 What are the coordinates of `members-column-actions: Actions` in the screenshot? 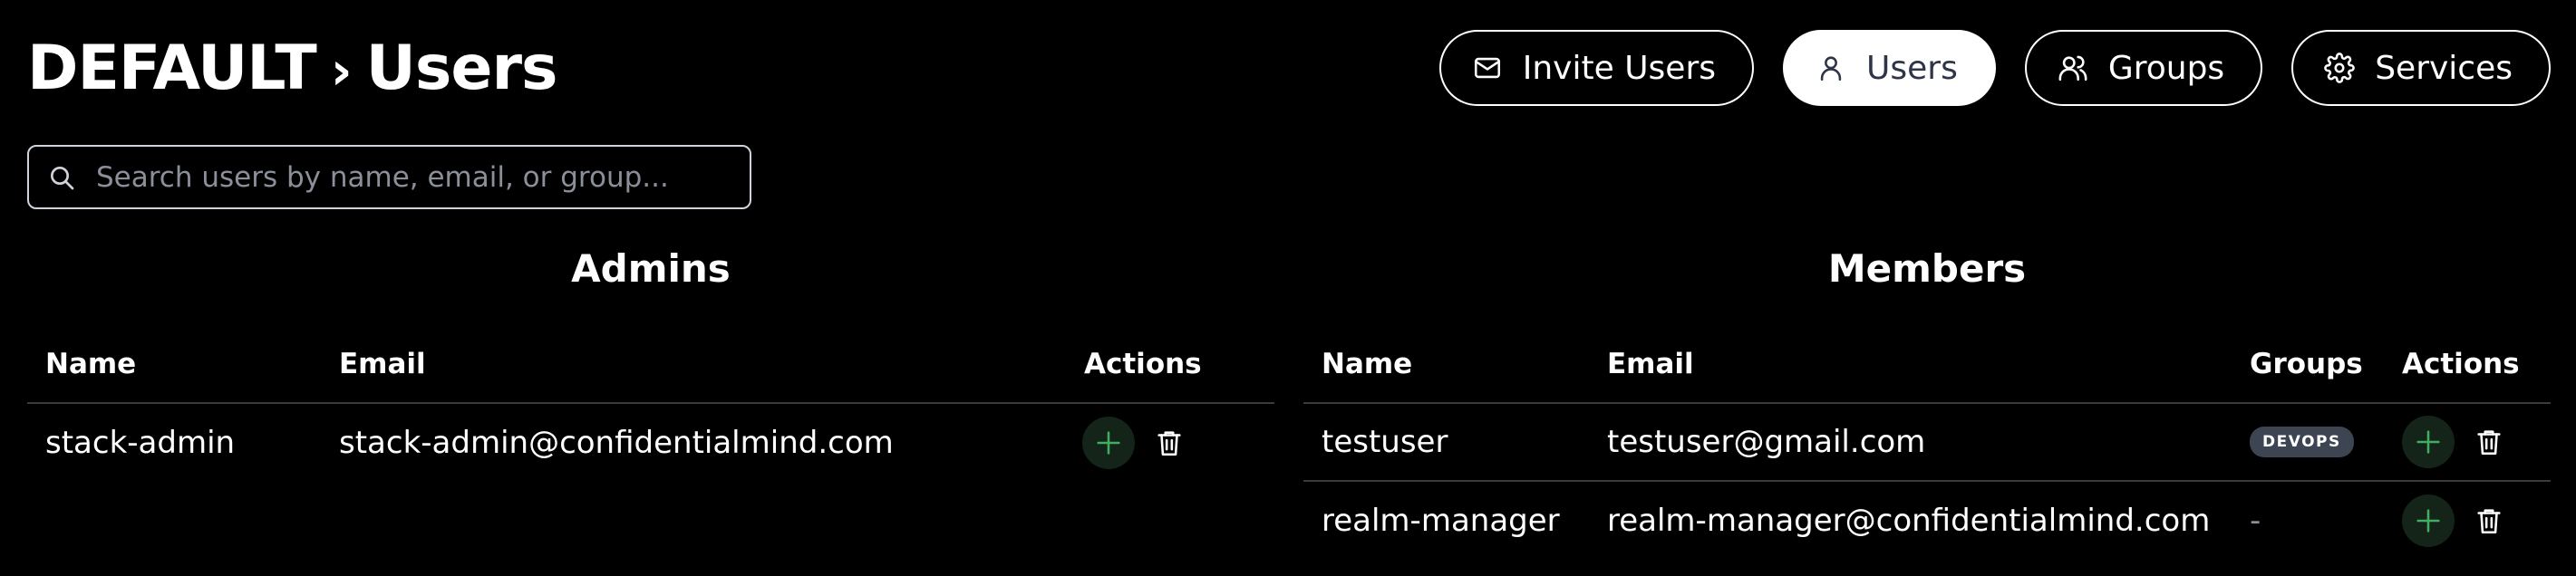 It's located at (2461, 364).